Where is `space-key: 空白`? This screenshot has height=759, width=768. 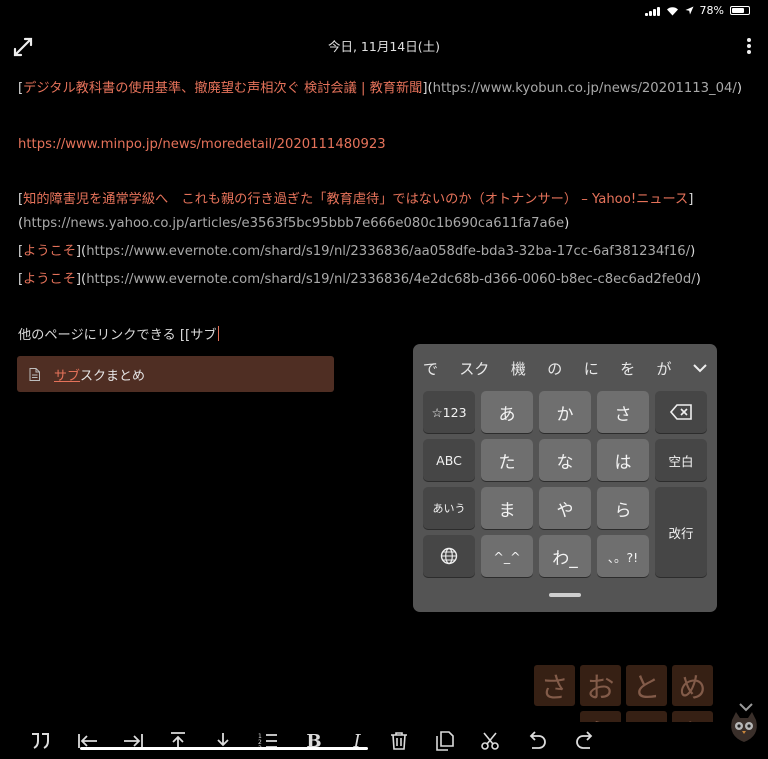 space-key: 空白 is located at coordinates (681, 460).